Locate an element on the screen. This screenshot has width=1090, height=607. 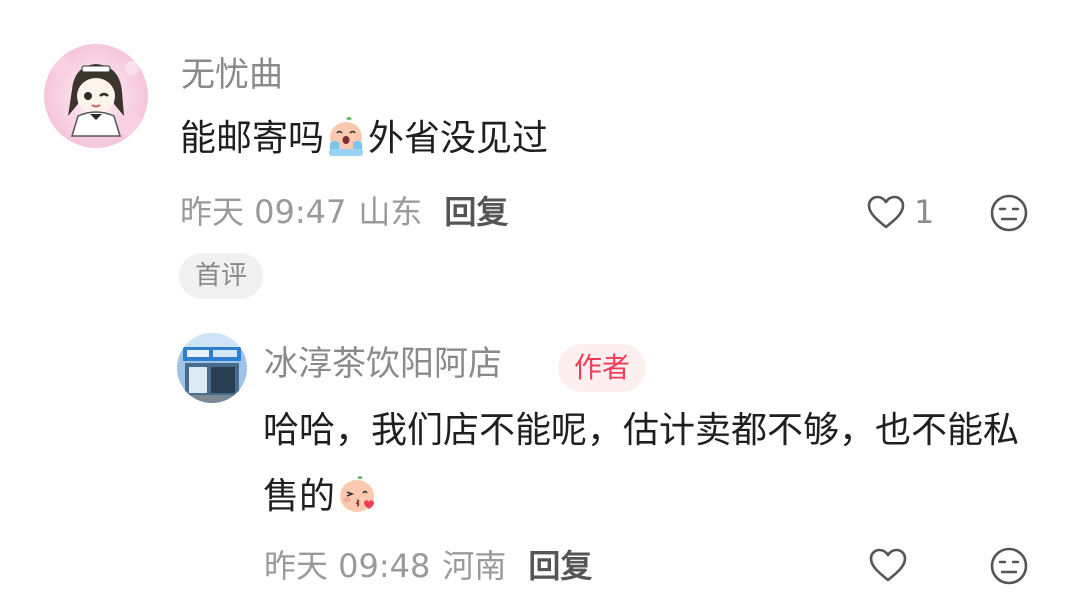
kiss-emoji-icon is located at coordinates (357, 494).